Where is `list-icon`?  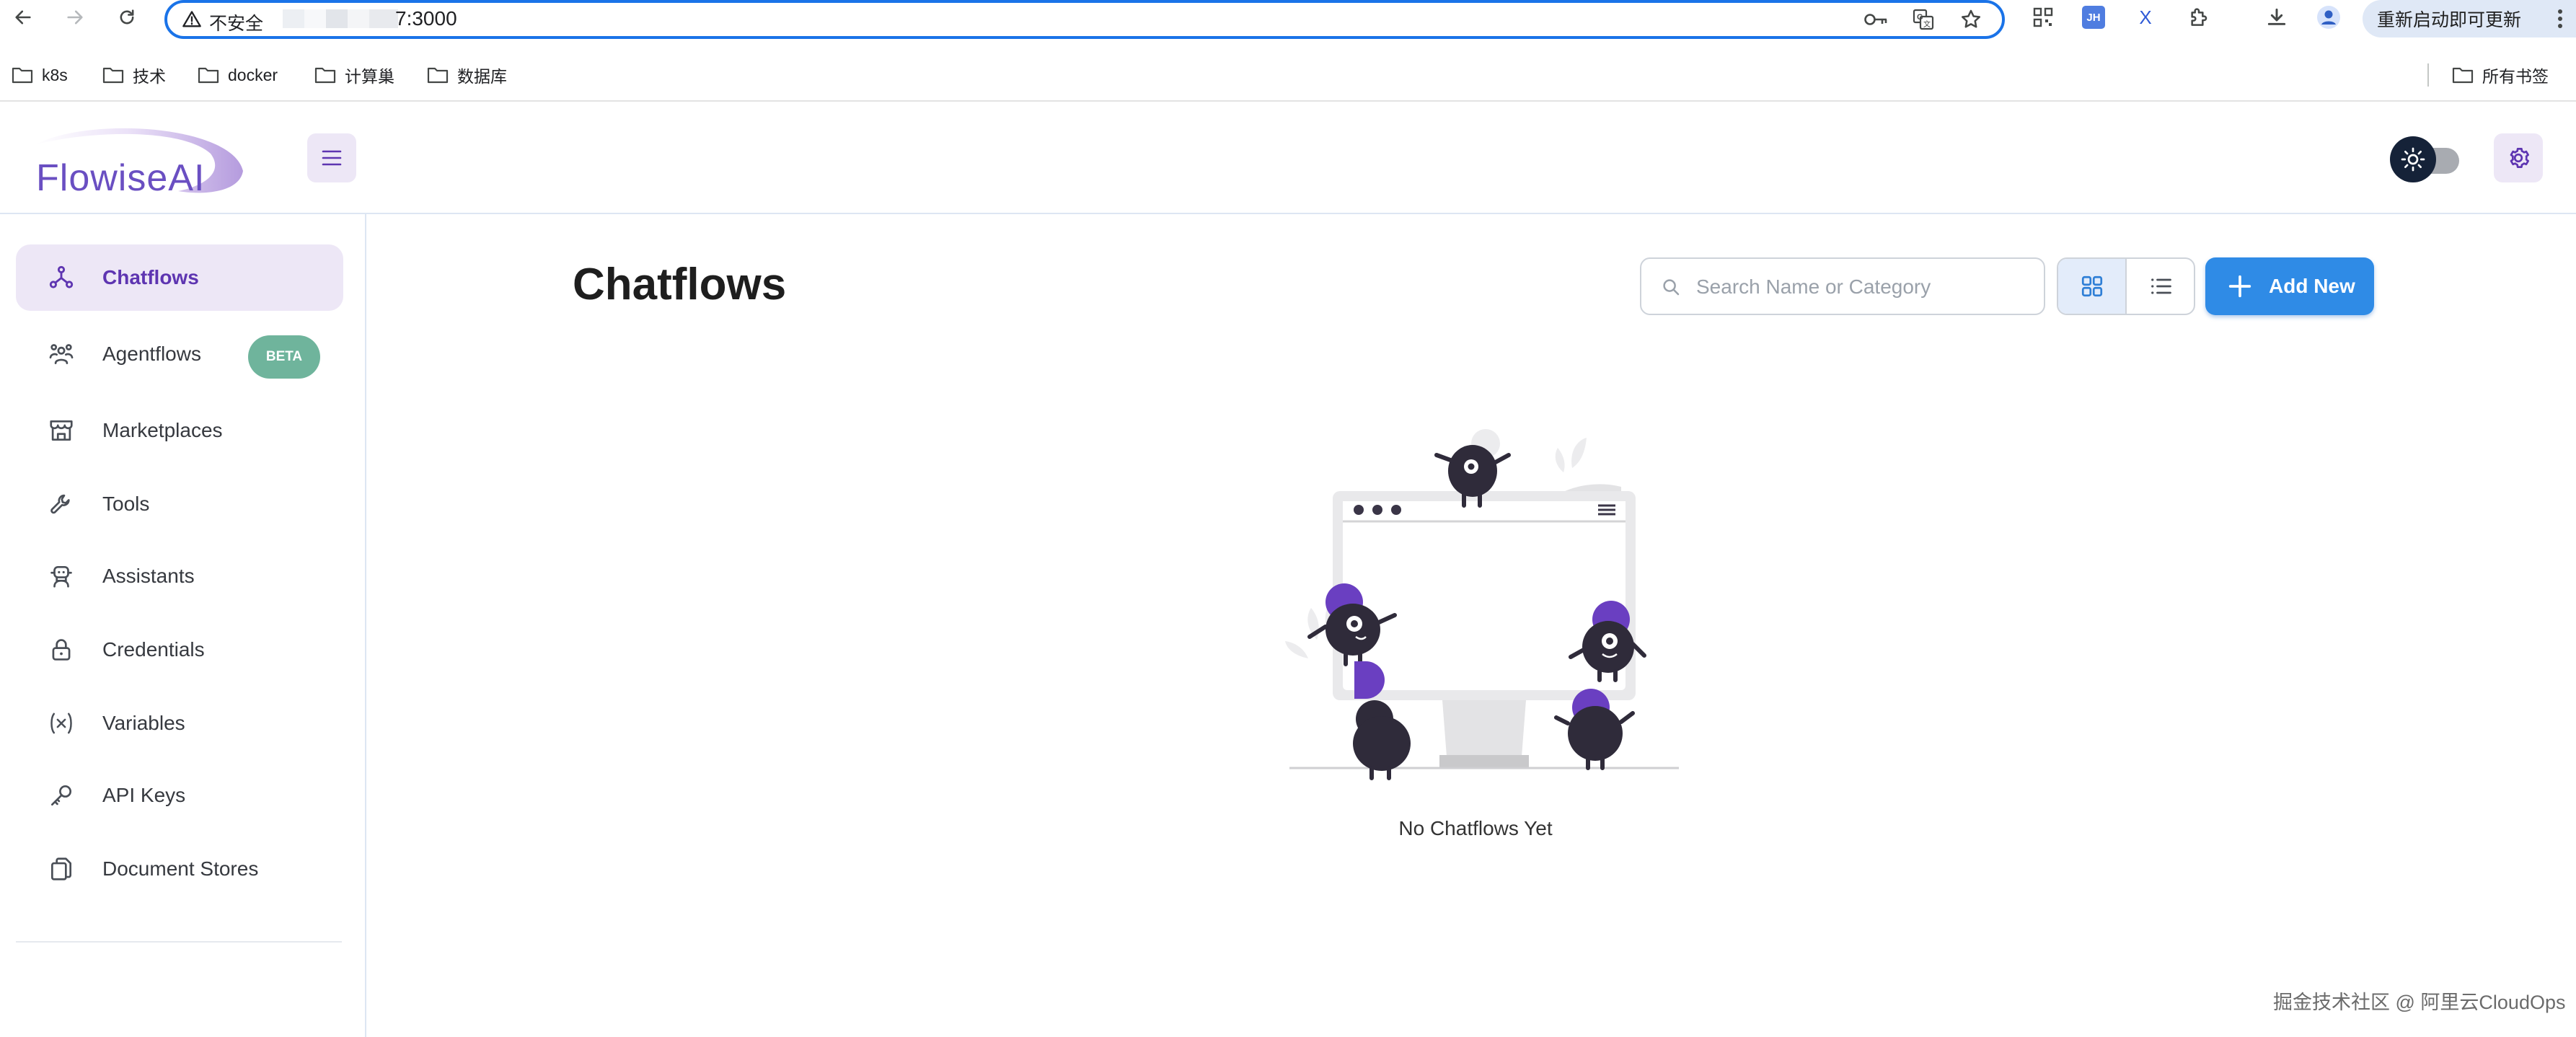 list-icon is located at coordinates (2161, 286).